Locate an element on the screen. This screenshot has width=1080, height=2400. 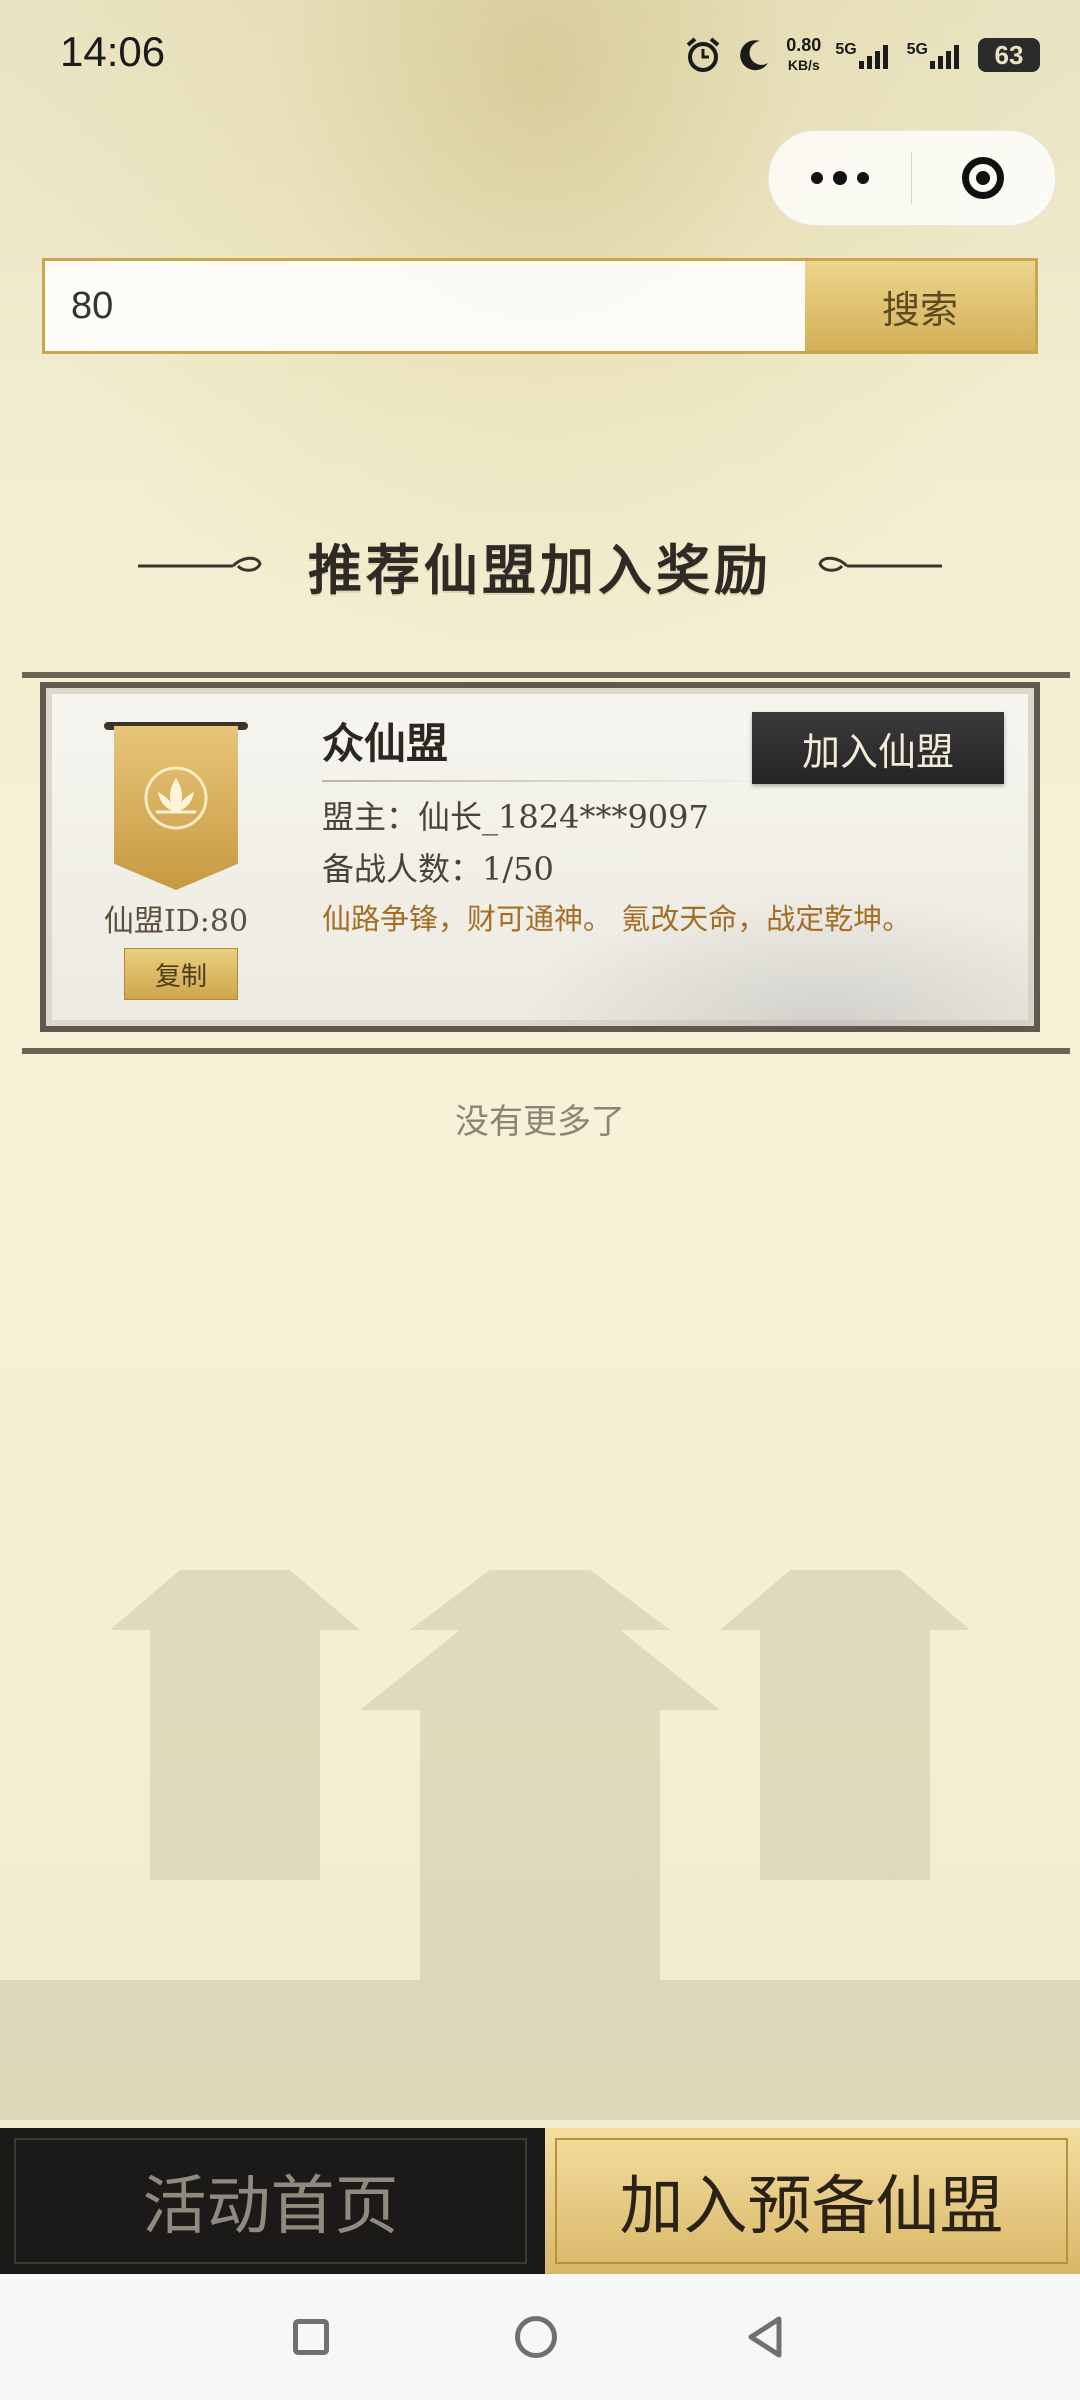
lotus-emblem-icon is located at coordinates (176, 798).